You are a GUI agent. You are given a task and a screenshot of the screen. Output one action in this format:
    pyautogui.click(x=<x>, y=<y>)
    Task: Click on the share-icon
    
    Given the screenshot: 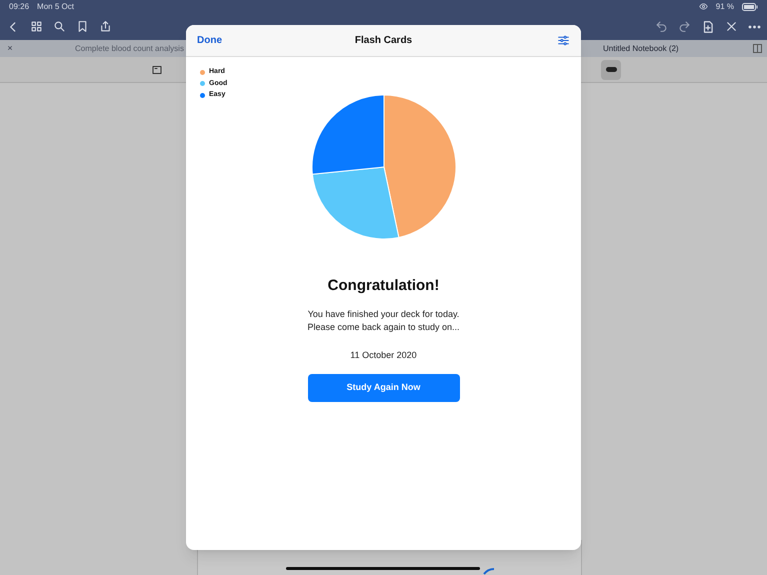 What is the action you would take?
    pyautogui.click(x=105, y=26)
    